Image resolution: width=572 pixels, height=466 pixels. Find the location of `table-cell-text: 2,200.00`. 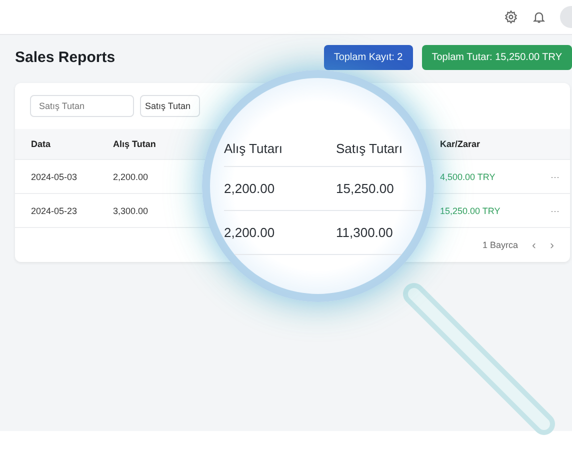

table-cell-text: 2,200.00 is located at coordinates (131, 177).